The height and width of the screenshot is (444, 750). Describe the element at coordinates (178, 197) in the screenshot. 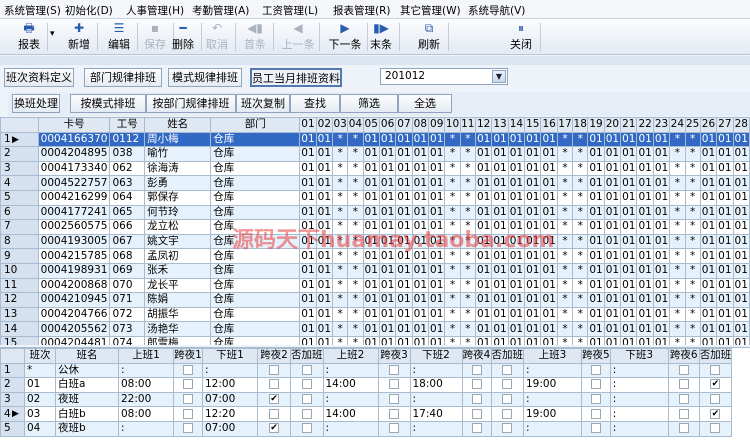

I see `name-cell: 郭保存` at that location.